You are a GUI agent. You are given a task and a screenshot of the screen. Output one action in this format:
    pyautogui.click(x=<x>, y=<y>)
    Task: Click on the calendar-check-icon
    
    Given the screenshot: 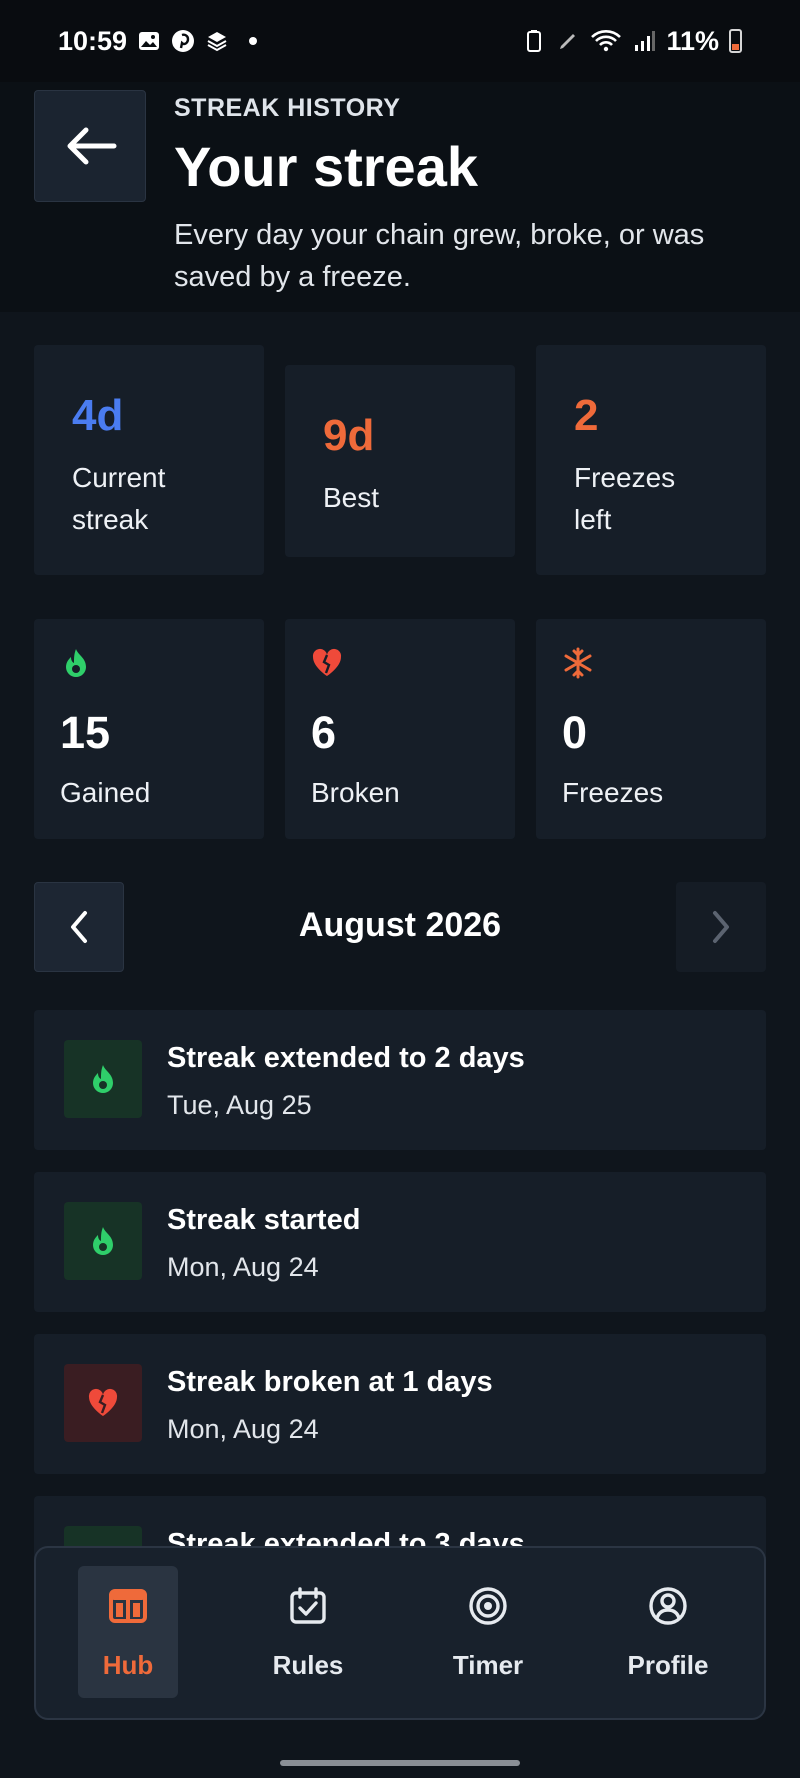 What is the action you would take?
    pyautogui.click(x=308, y=1605)
    